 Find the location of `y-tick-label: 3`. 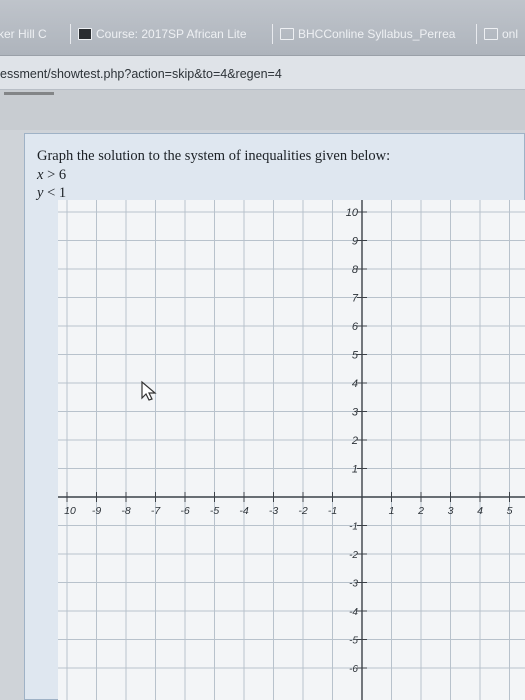

y-tick-label: 3 is located at coordinates (355, 413).